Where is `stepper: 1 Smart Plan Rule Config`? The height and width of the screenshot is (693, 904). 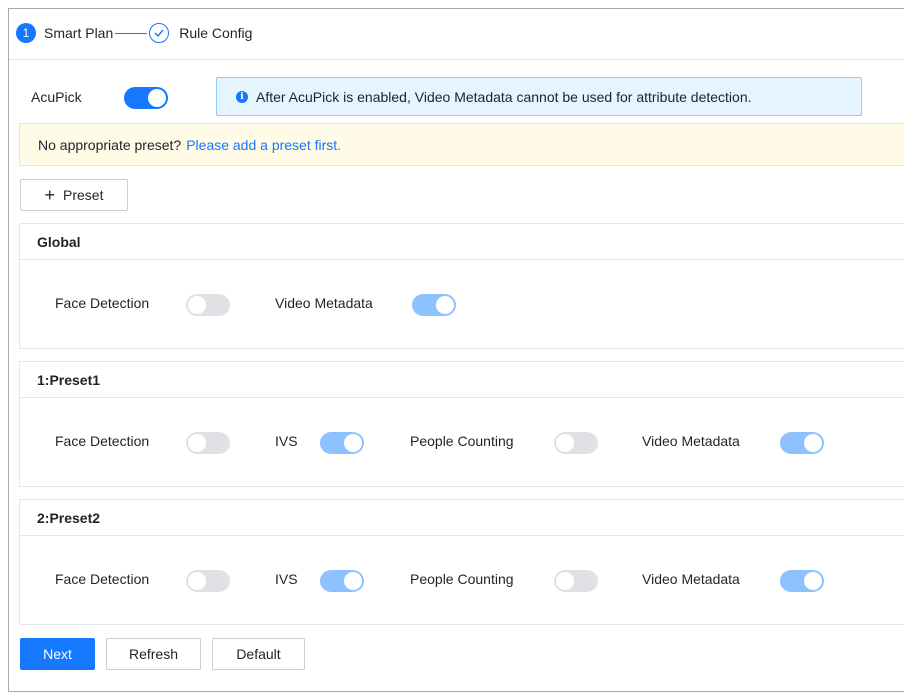
stepper: 1 Smart Plan Rule Config is located at coordinates (134, 33).